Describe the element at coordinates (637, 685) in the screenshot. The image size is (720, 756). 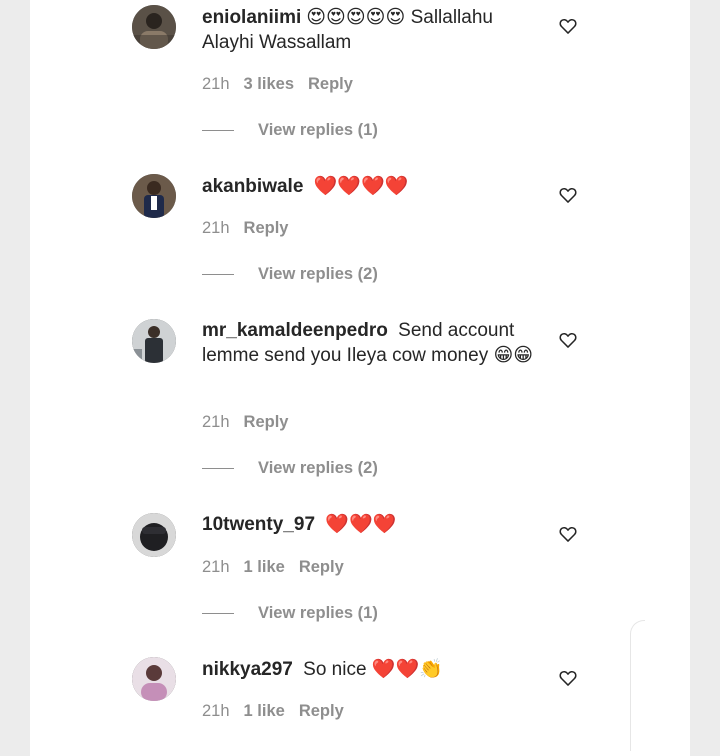
I see `panel-edge-decoration` at that location.